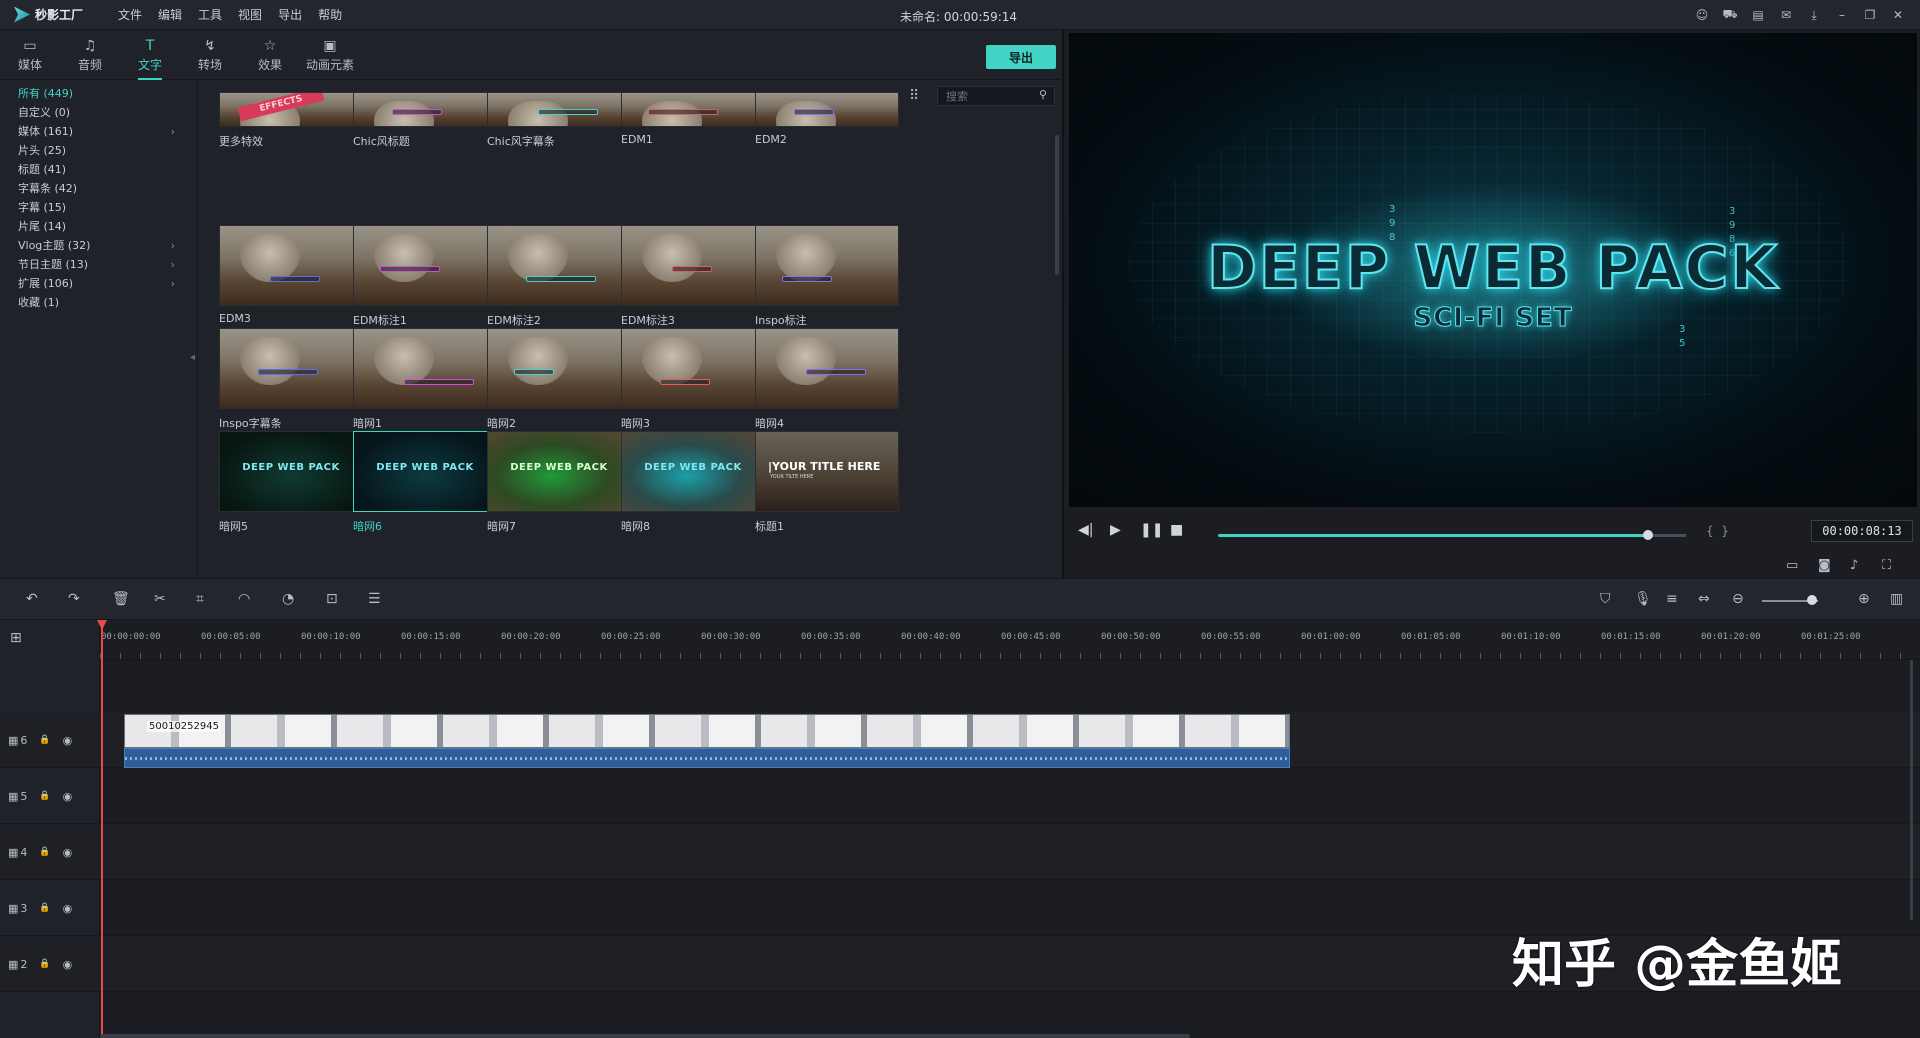 The image size is (1920, 1038). I want to click on timeline-vertical-scrollbar, so click(1911, 790).